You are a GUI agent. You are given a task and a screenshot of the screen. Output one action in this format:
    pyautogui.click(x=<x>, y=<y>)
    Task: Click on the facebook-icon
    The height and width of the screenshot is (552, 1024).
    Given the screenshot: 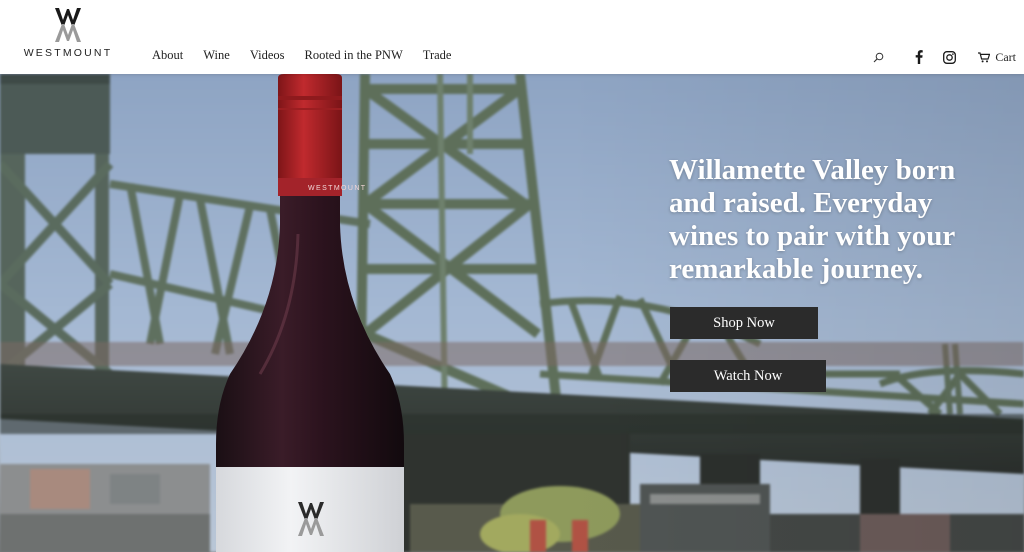 What is the action you would take?
    pyautogui.click(x=919, y=57)
    